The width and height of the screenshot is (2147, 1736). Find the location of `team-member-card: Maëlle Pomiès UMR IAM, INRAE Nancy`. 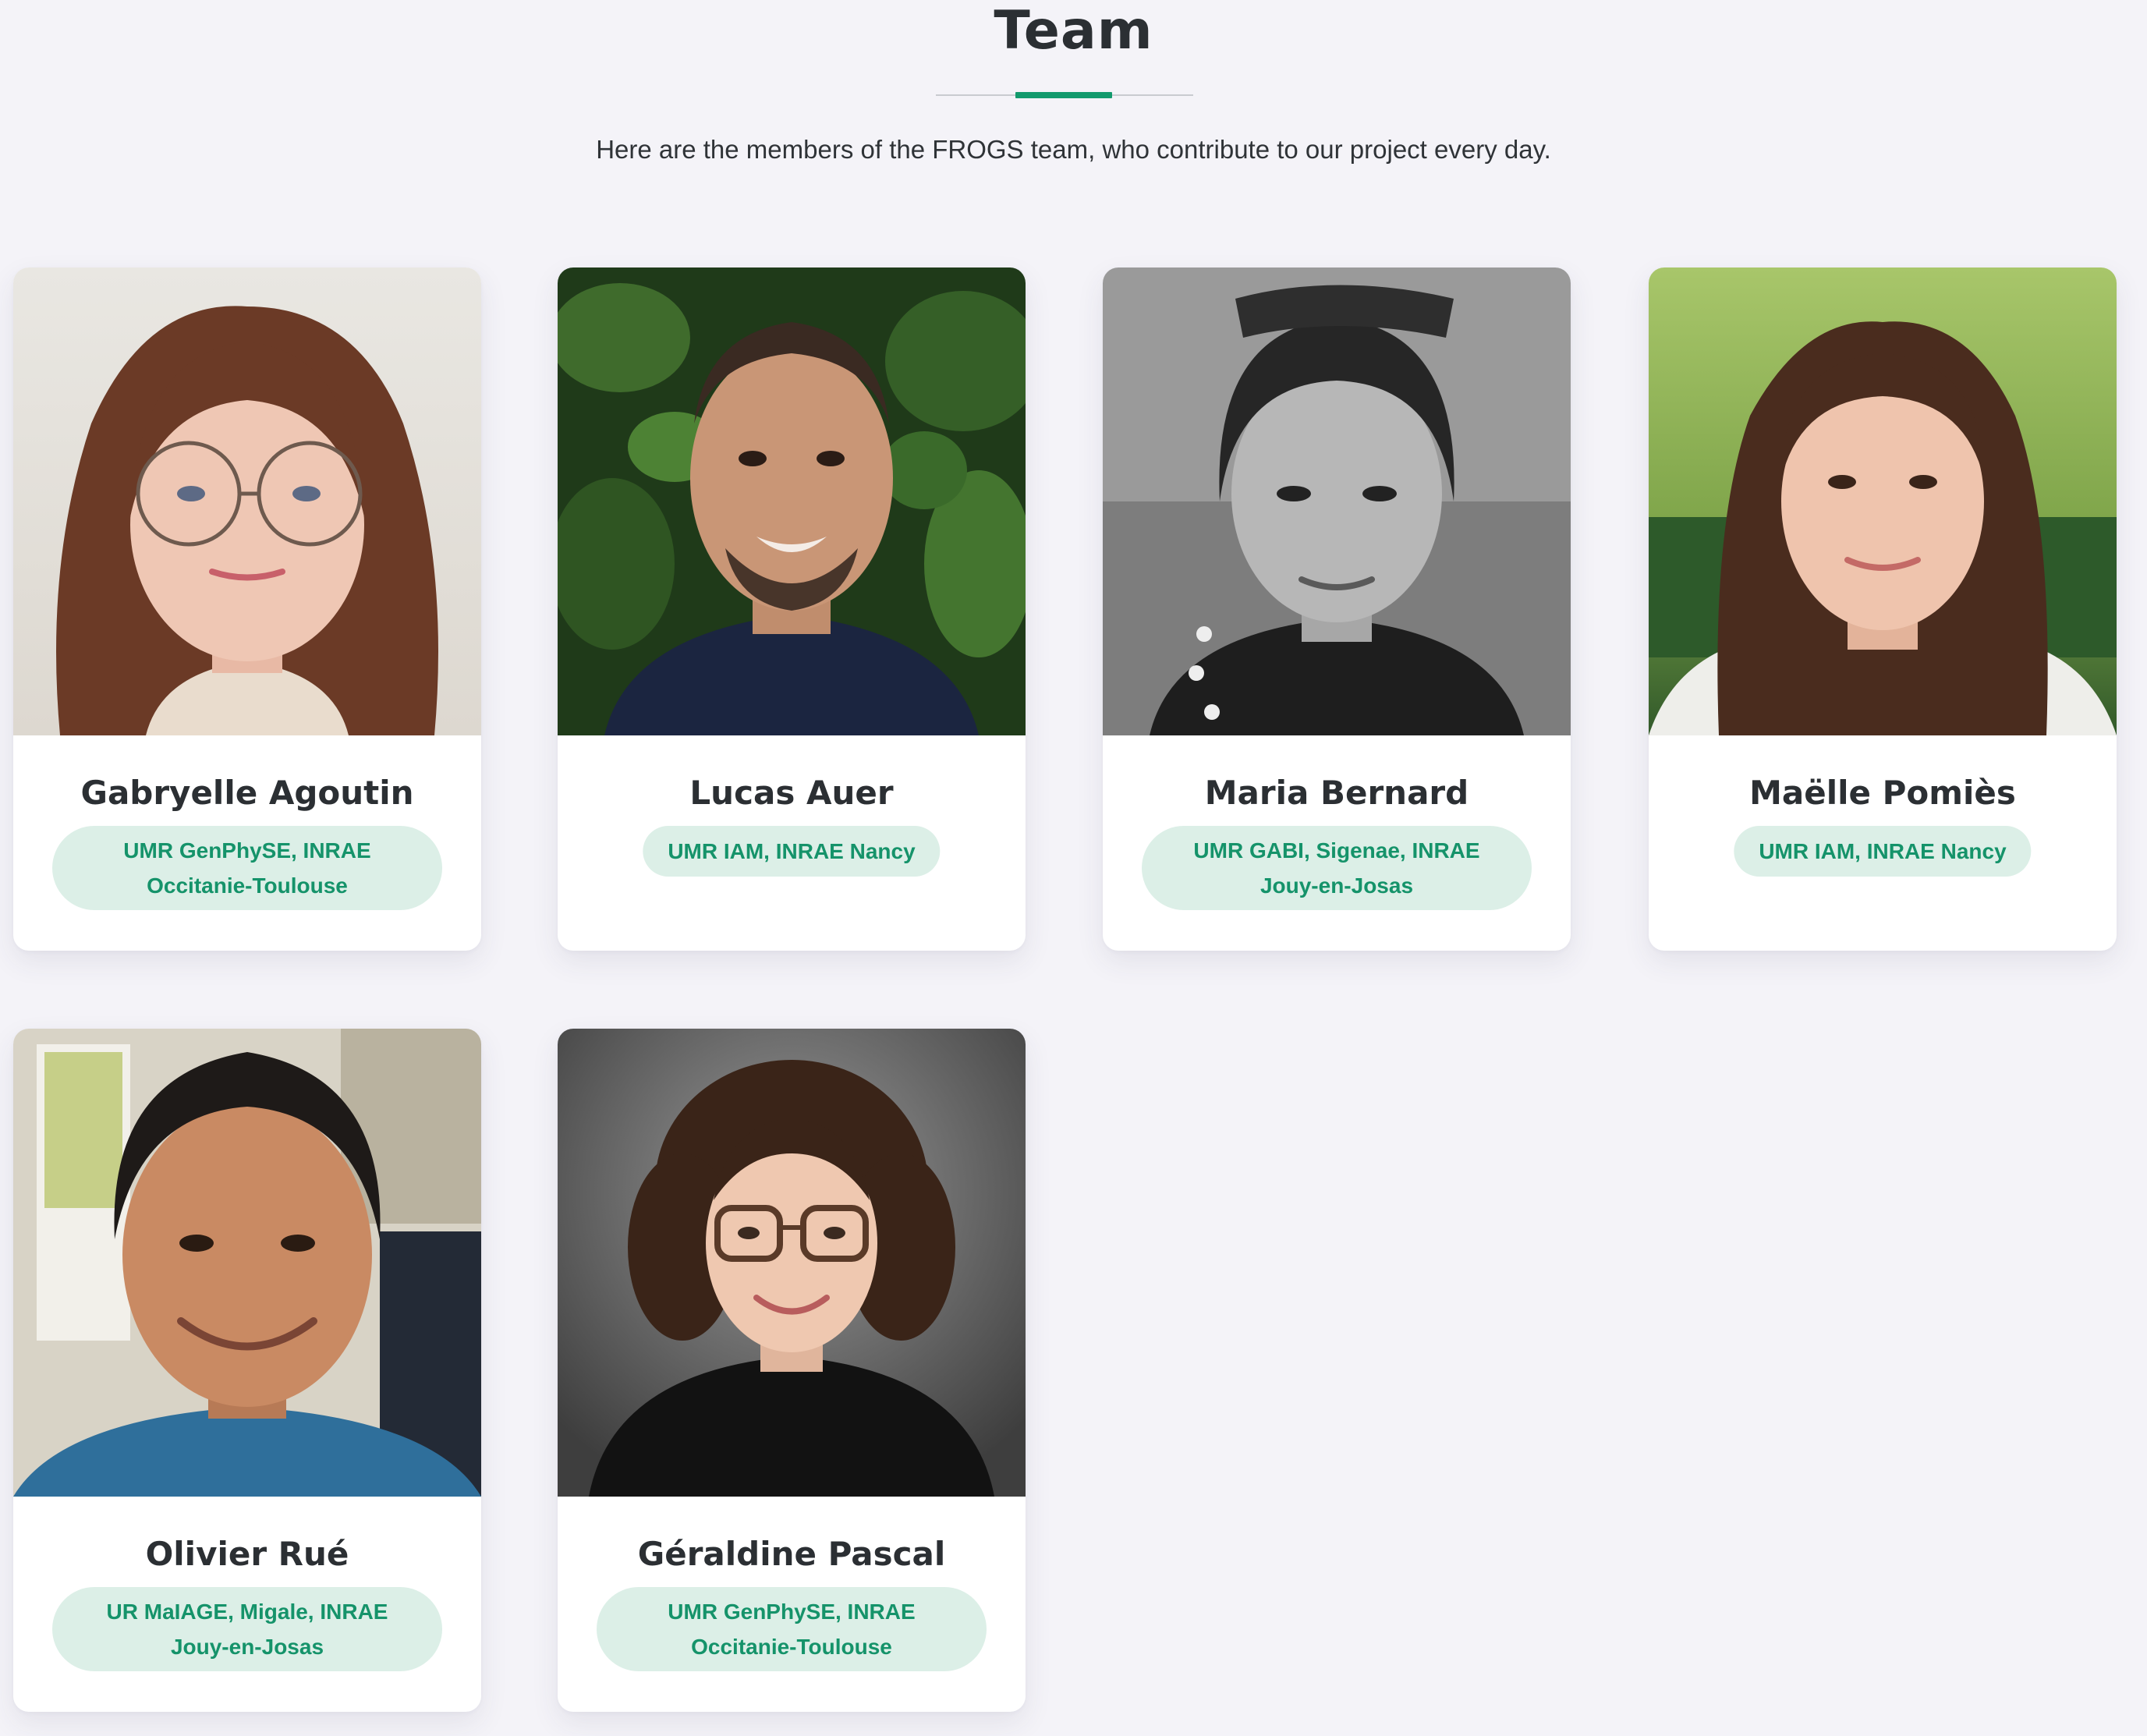

team-member-card: Maëlle Pomiès UMR IAM, INRAE Nancy is located at coordinates (1883, 609).